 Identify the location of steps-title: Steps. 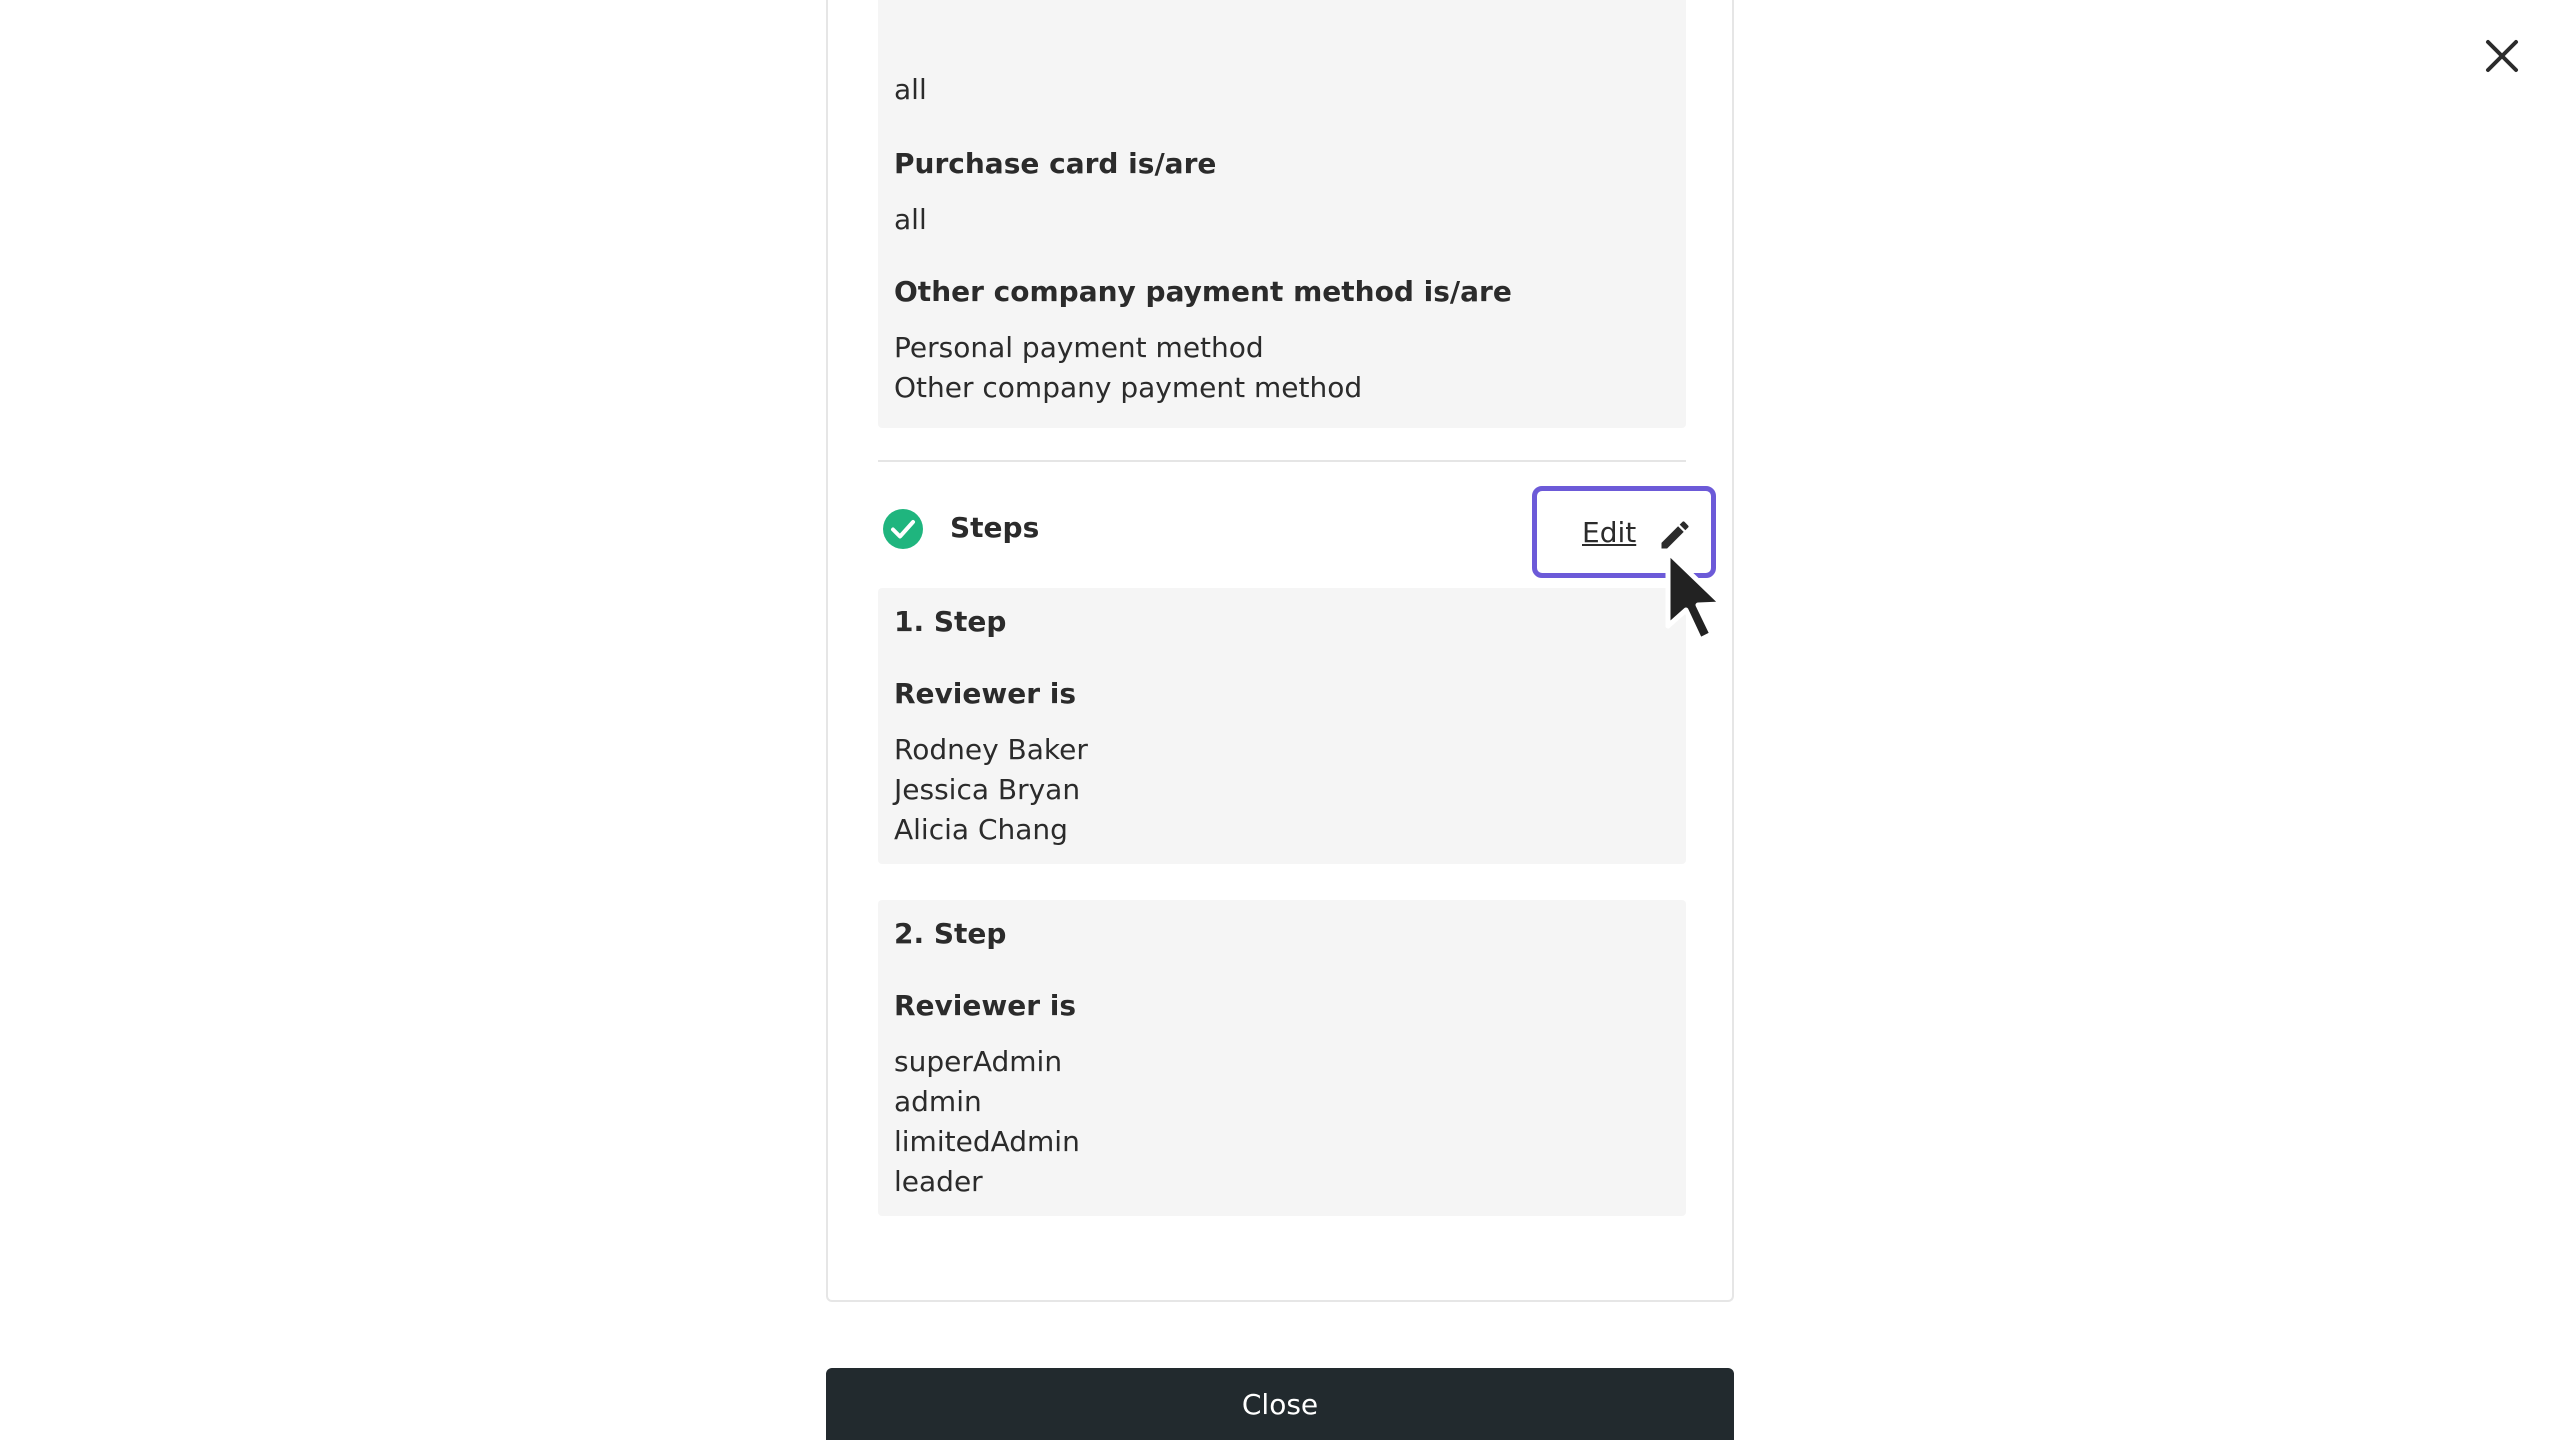
(995, 527).